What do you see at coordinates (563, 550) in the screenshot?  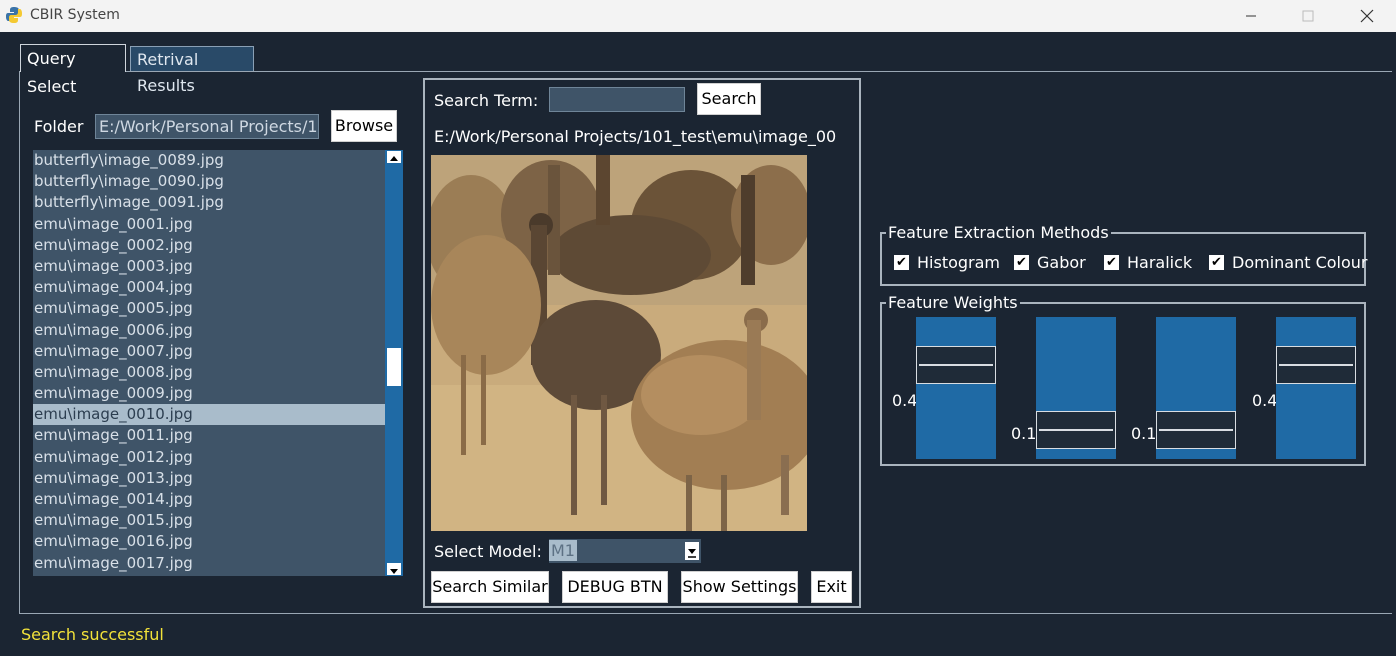 I see `model-select-value: M1` at bounding box center [563, 550].